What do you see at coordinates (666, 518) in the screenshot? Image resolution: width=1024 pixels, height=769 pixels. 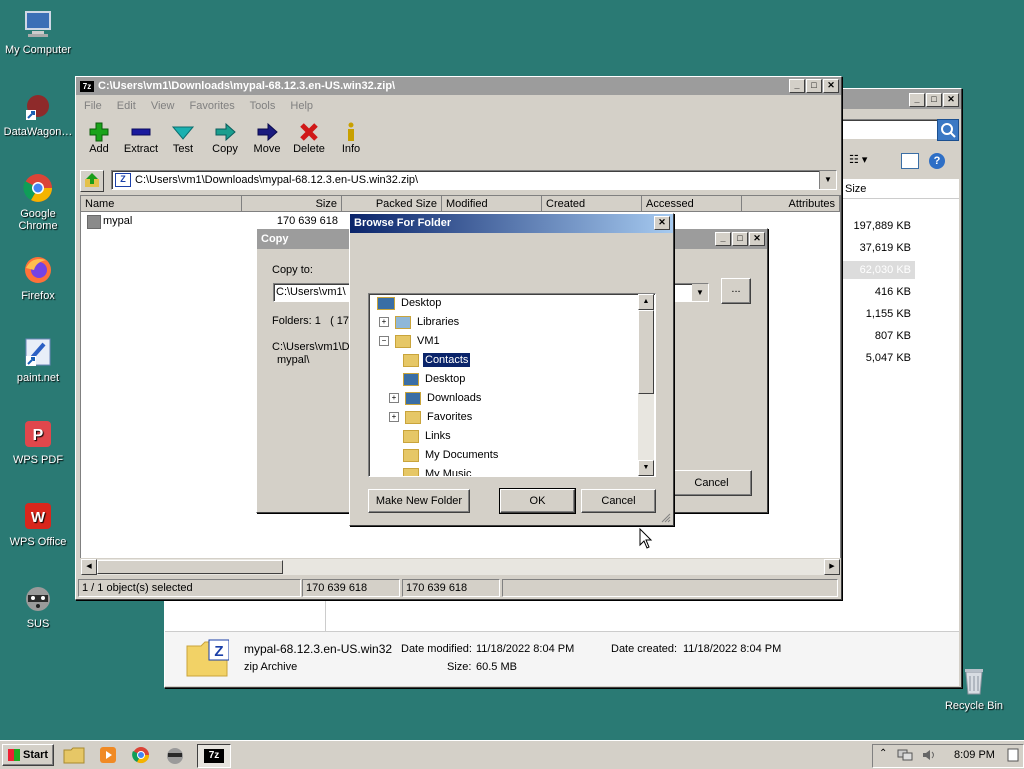 I see `resize-grip-icon` at bounding box center [666, 518].